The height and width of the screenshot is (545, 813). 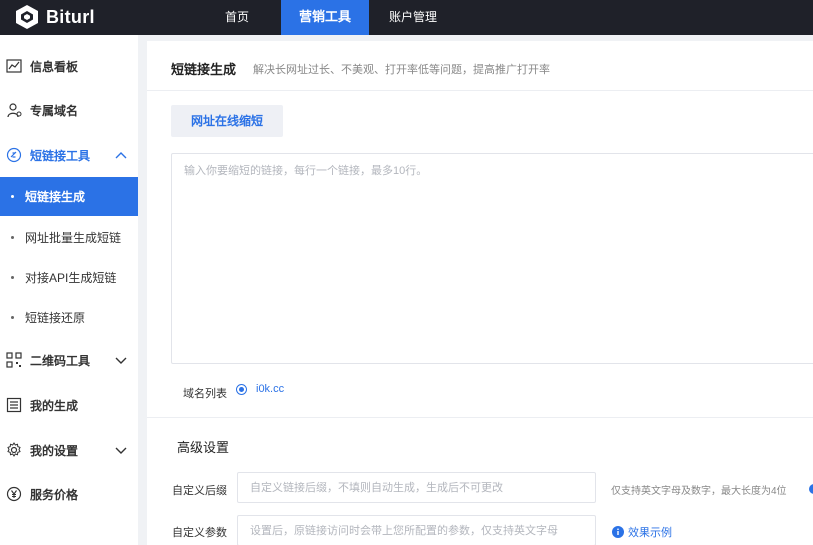 What do you see at coordinates (227, 121) in the screenshot?
I see `tab-url-shorten: 网址在线缩短` at bounding box center [227, 121].